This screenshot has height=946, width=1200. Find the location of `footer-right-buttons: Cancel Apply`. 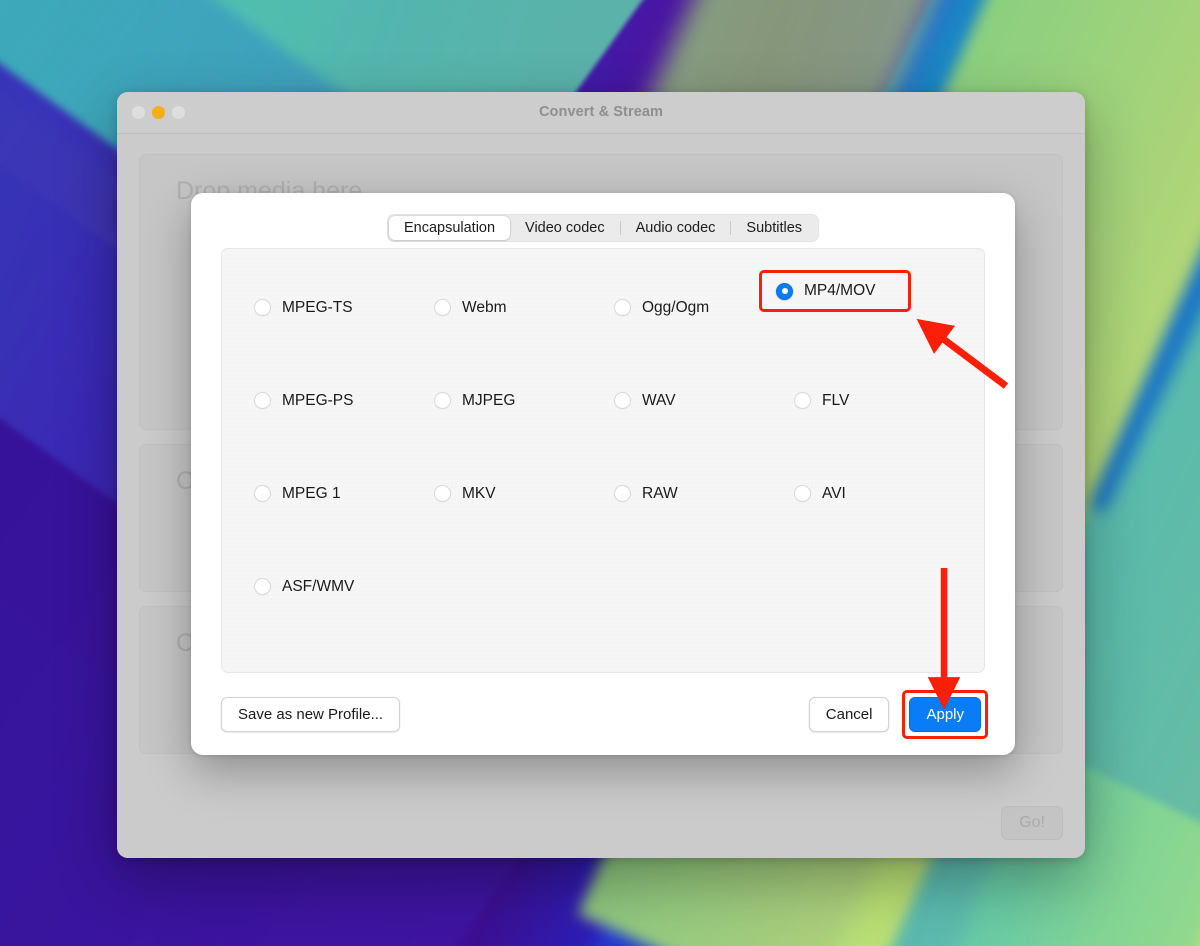

footer-right-buttons: Cancel Apply is located at coordinates (898, 714).